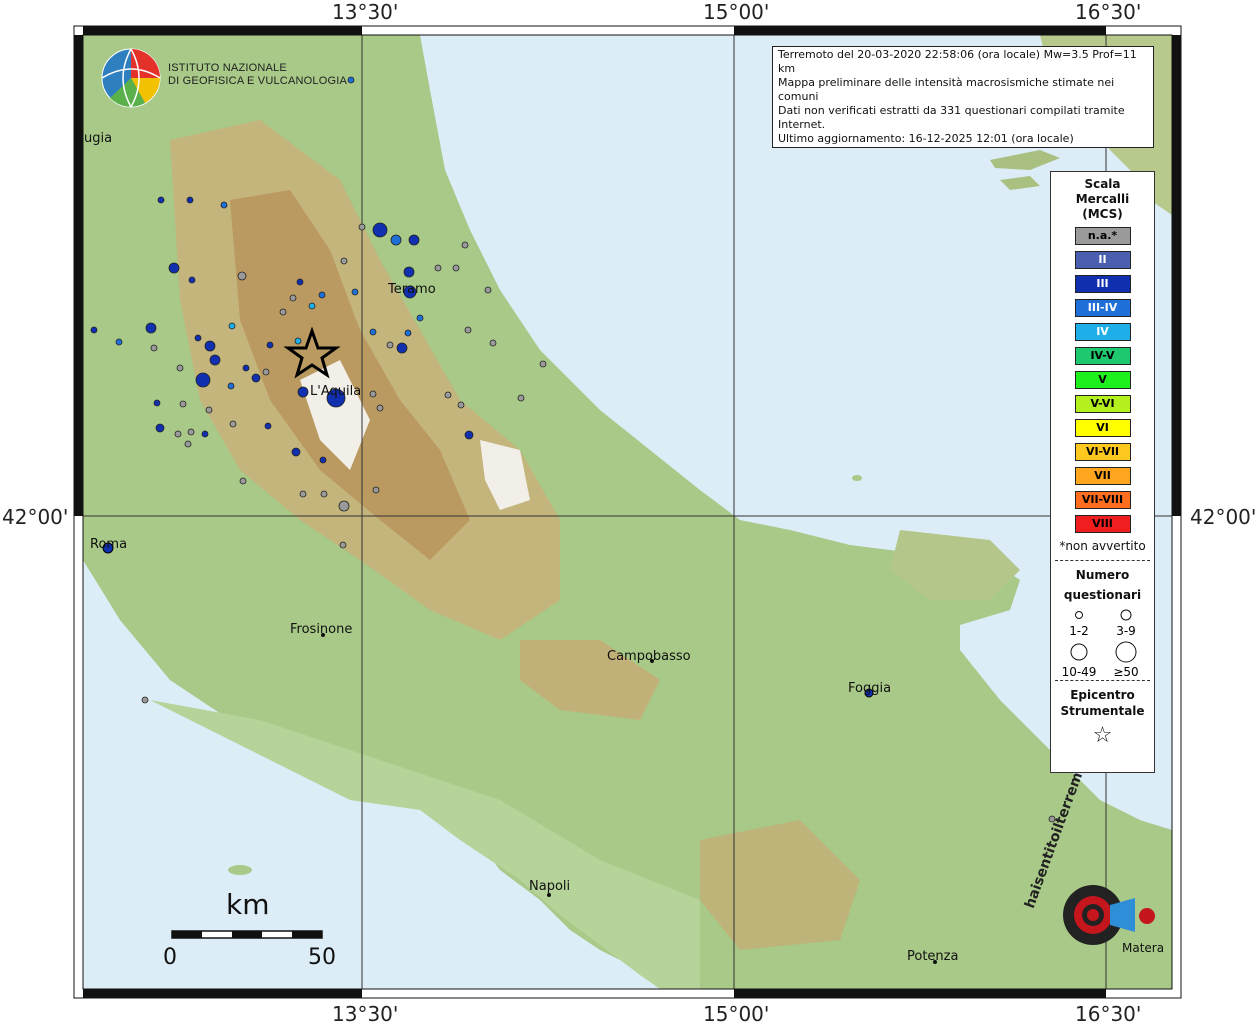 The width and height of the screenshot is (1255, 1026). What do you see at coordinates (248, 904) in the screenshot?
I see `scale-unit: km` at bounding box center [248, 904].